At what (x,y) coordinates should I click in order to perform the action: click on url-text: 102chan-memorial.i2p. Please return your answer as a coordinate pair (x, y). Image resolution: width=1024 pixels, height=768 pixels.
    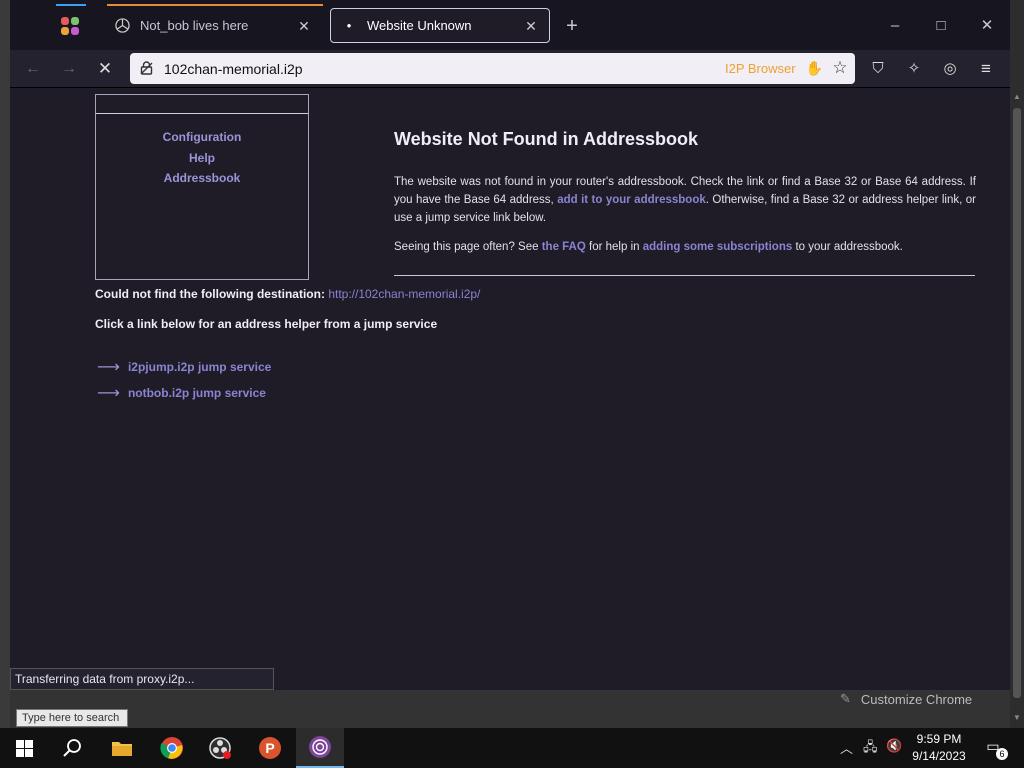
    Looking at the image, I should click on (444, 69).